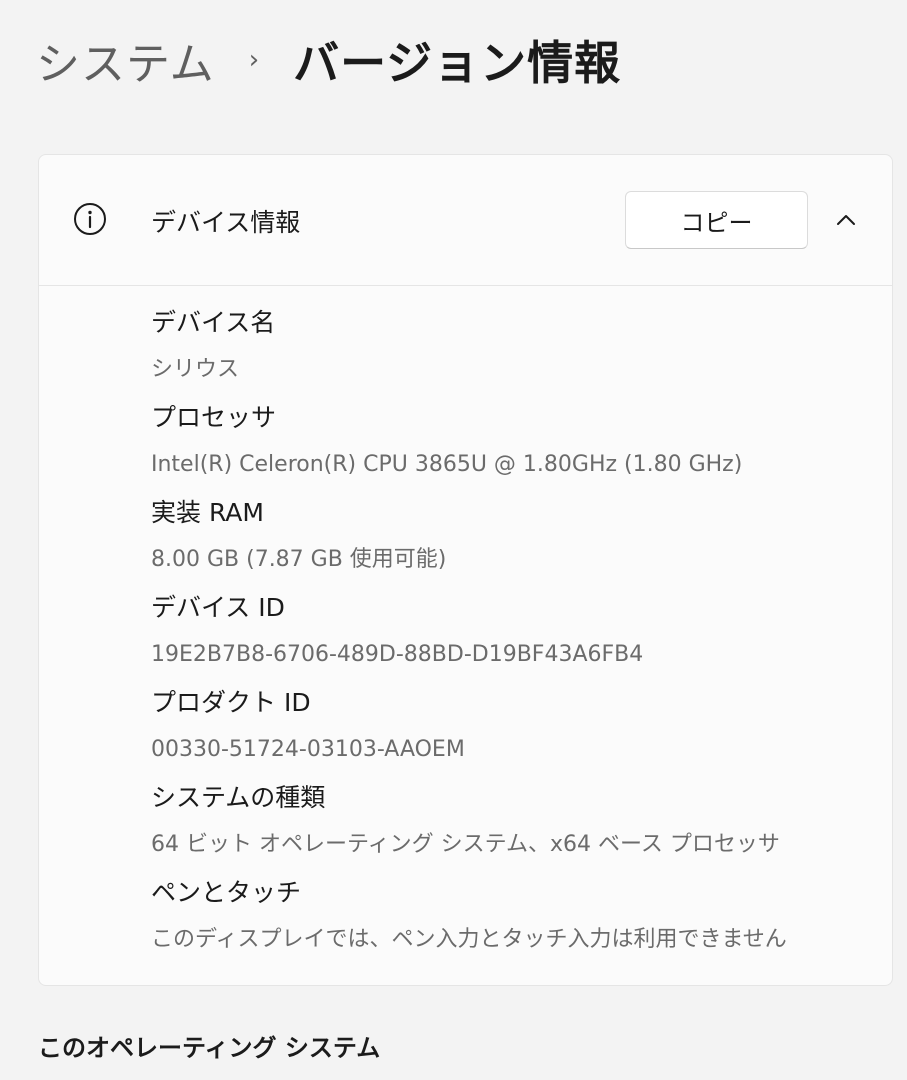  Describe the element at coordinates (125, 60) in the screenshot. I see `breadcrumb-parent-system: システム` at that location.